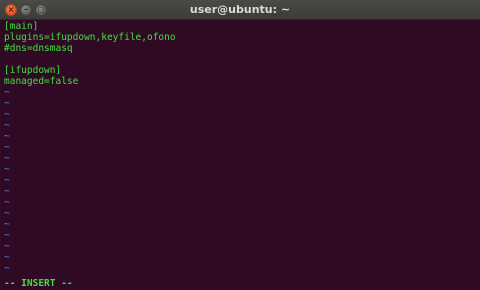 This screenshot has width=480, height=290. Describe the element at coordinates (38, 283) in the screenshot. I see `mode-status: -- INSERT --` at that location.